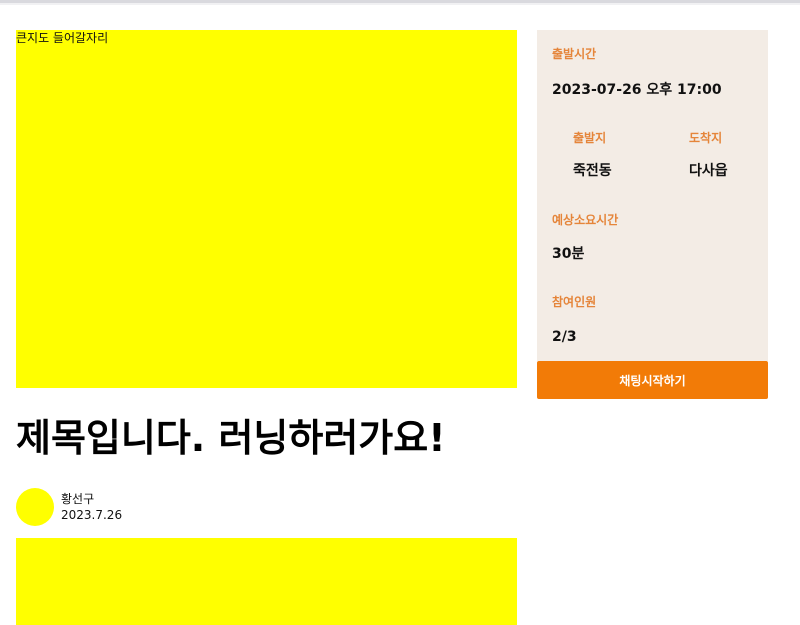 The width and height of the screenshot is (800, 625). I want to click on author-info: 황선구 2023.7.26, so click(69, 507).